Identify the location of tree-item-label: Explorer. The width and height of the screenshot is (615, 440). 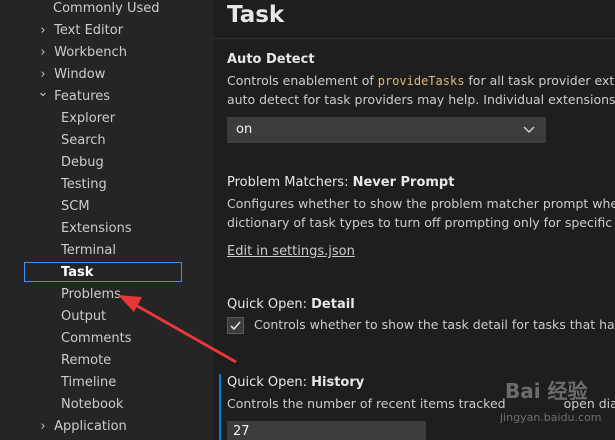
(88, 118).